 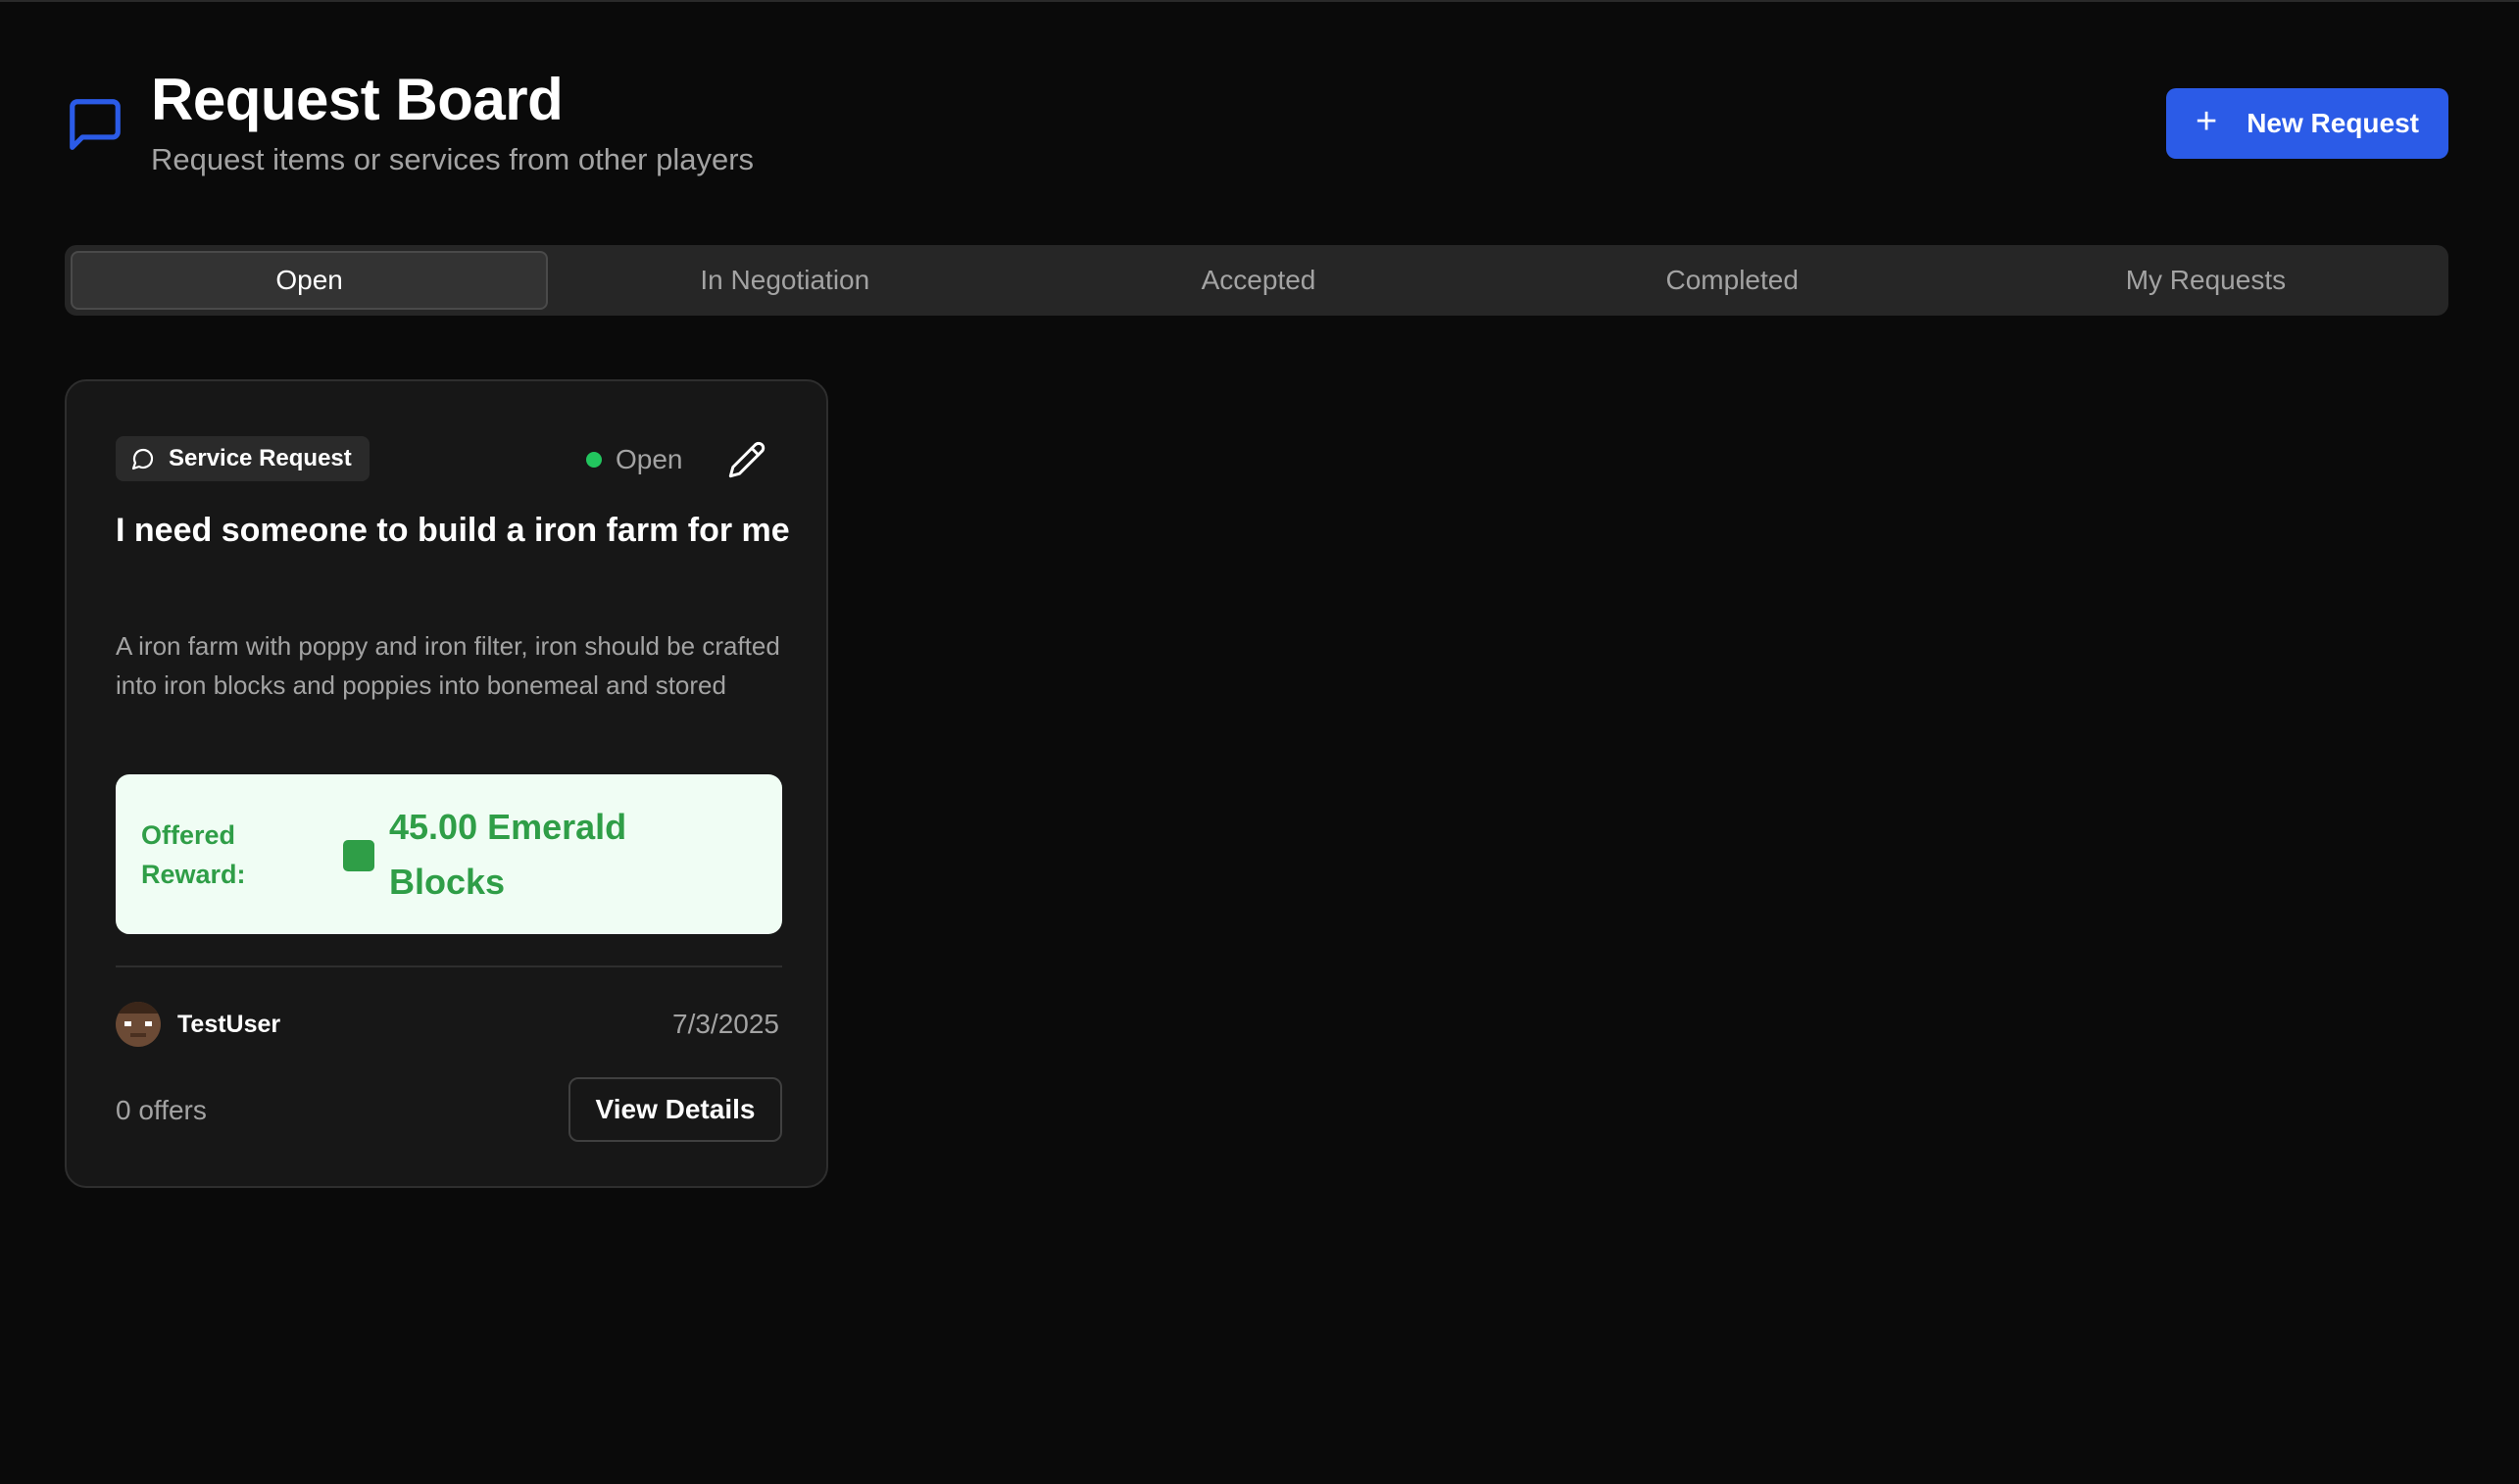 What do you see at coordinates (784, 281) in the screenshot?
I see `tab-in-negotiation: In Negotiation` at bounding box center [784, 281].